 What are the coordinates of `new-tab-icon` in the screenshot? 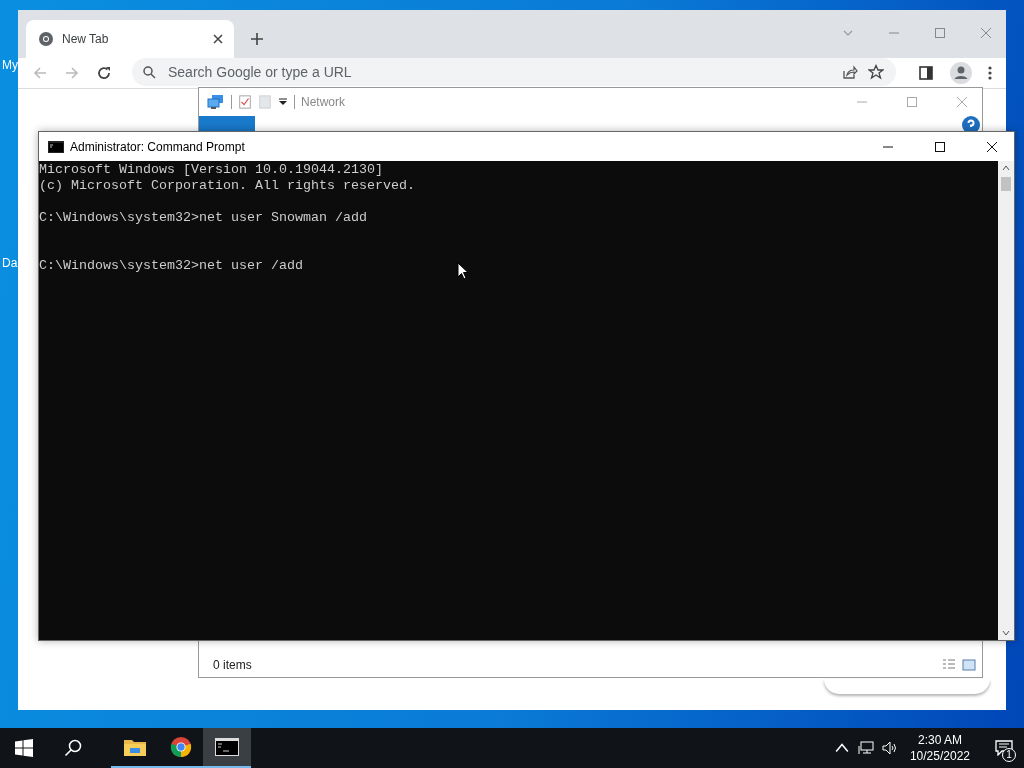 It's located at (257, 39).